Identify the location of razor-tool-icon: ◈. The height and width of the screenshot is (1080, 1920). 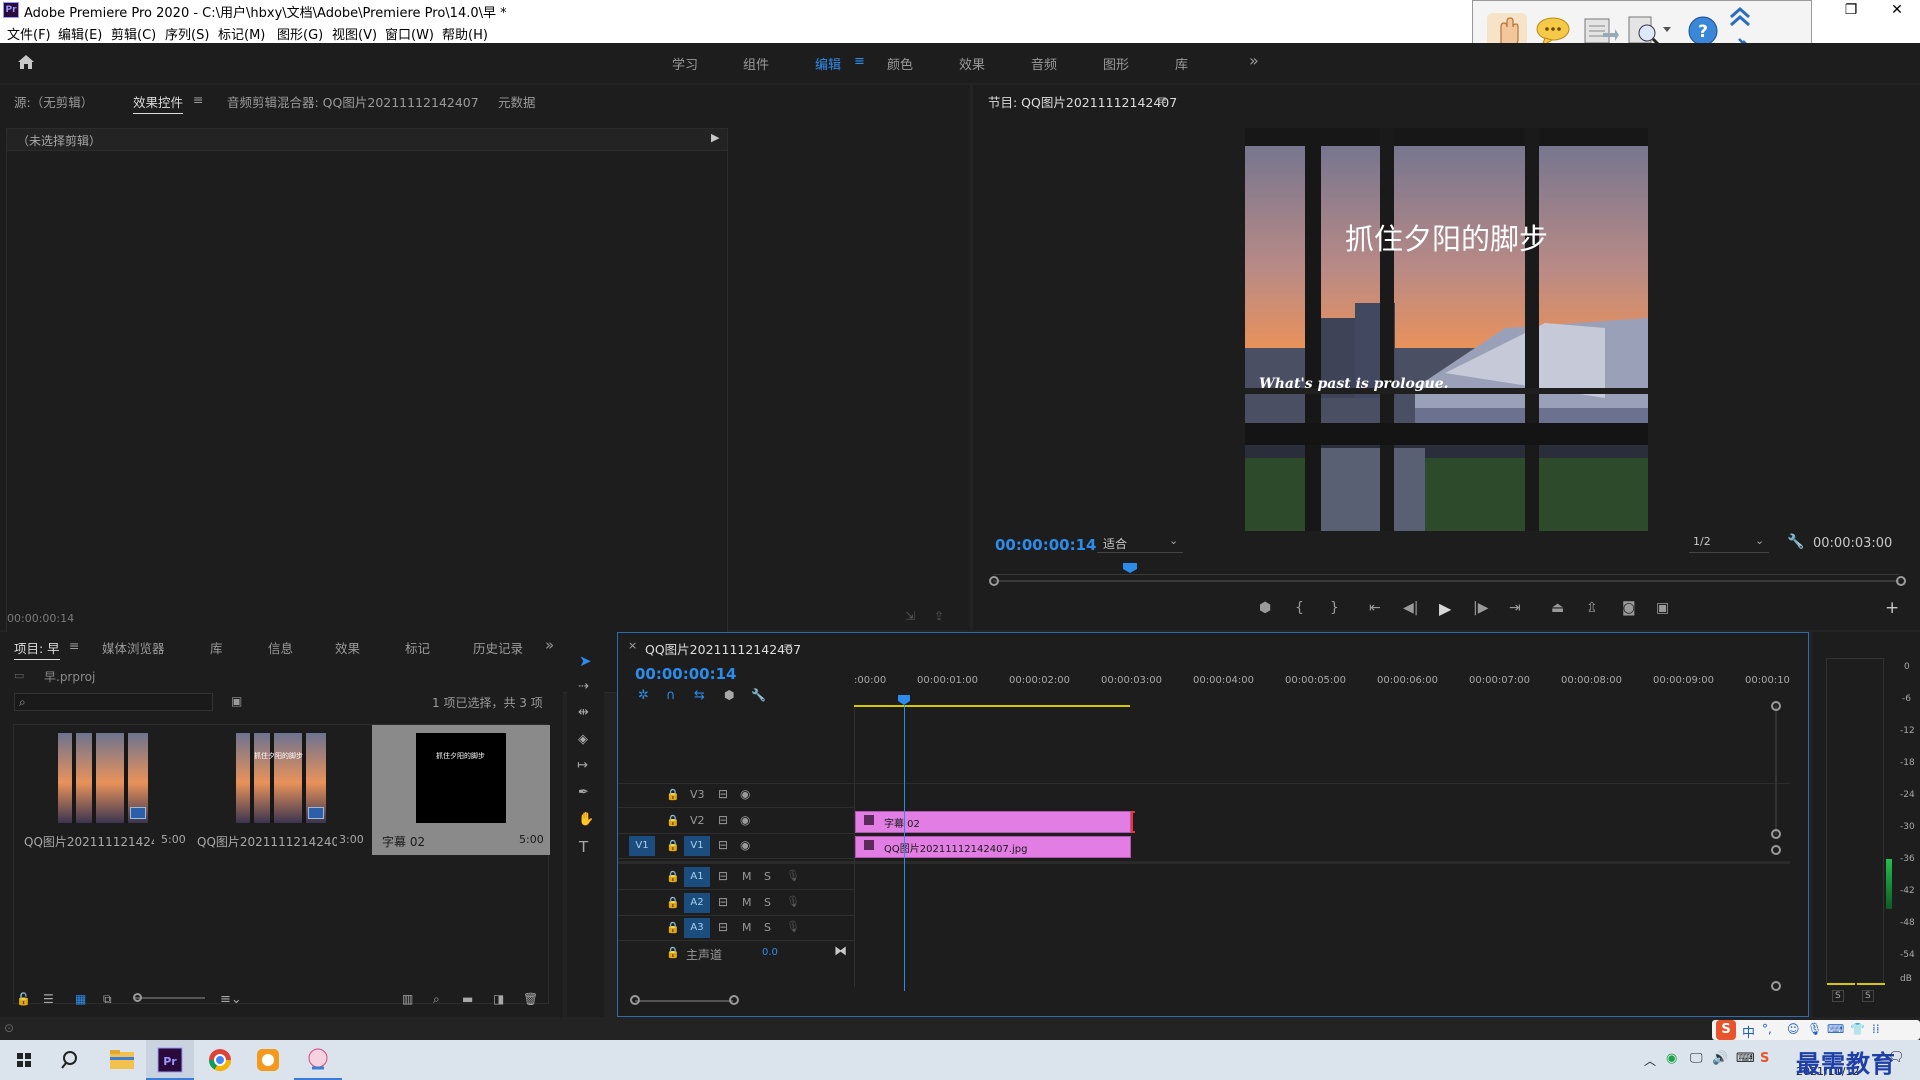
(583, 739).